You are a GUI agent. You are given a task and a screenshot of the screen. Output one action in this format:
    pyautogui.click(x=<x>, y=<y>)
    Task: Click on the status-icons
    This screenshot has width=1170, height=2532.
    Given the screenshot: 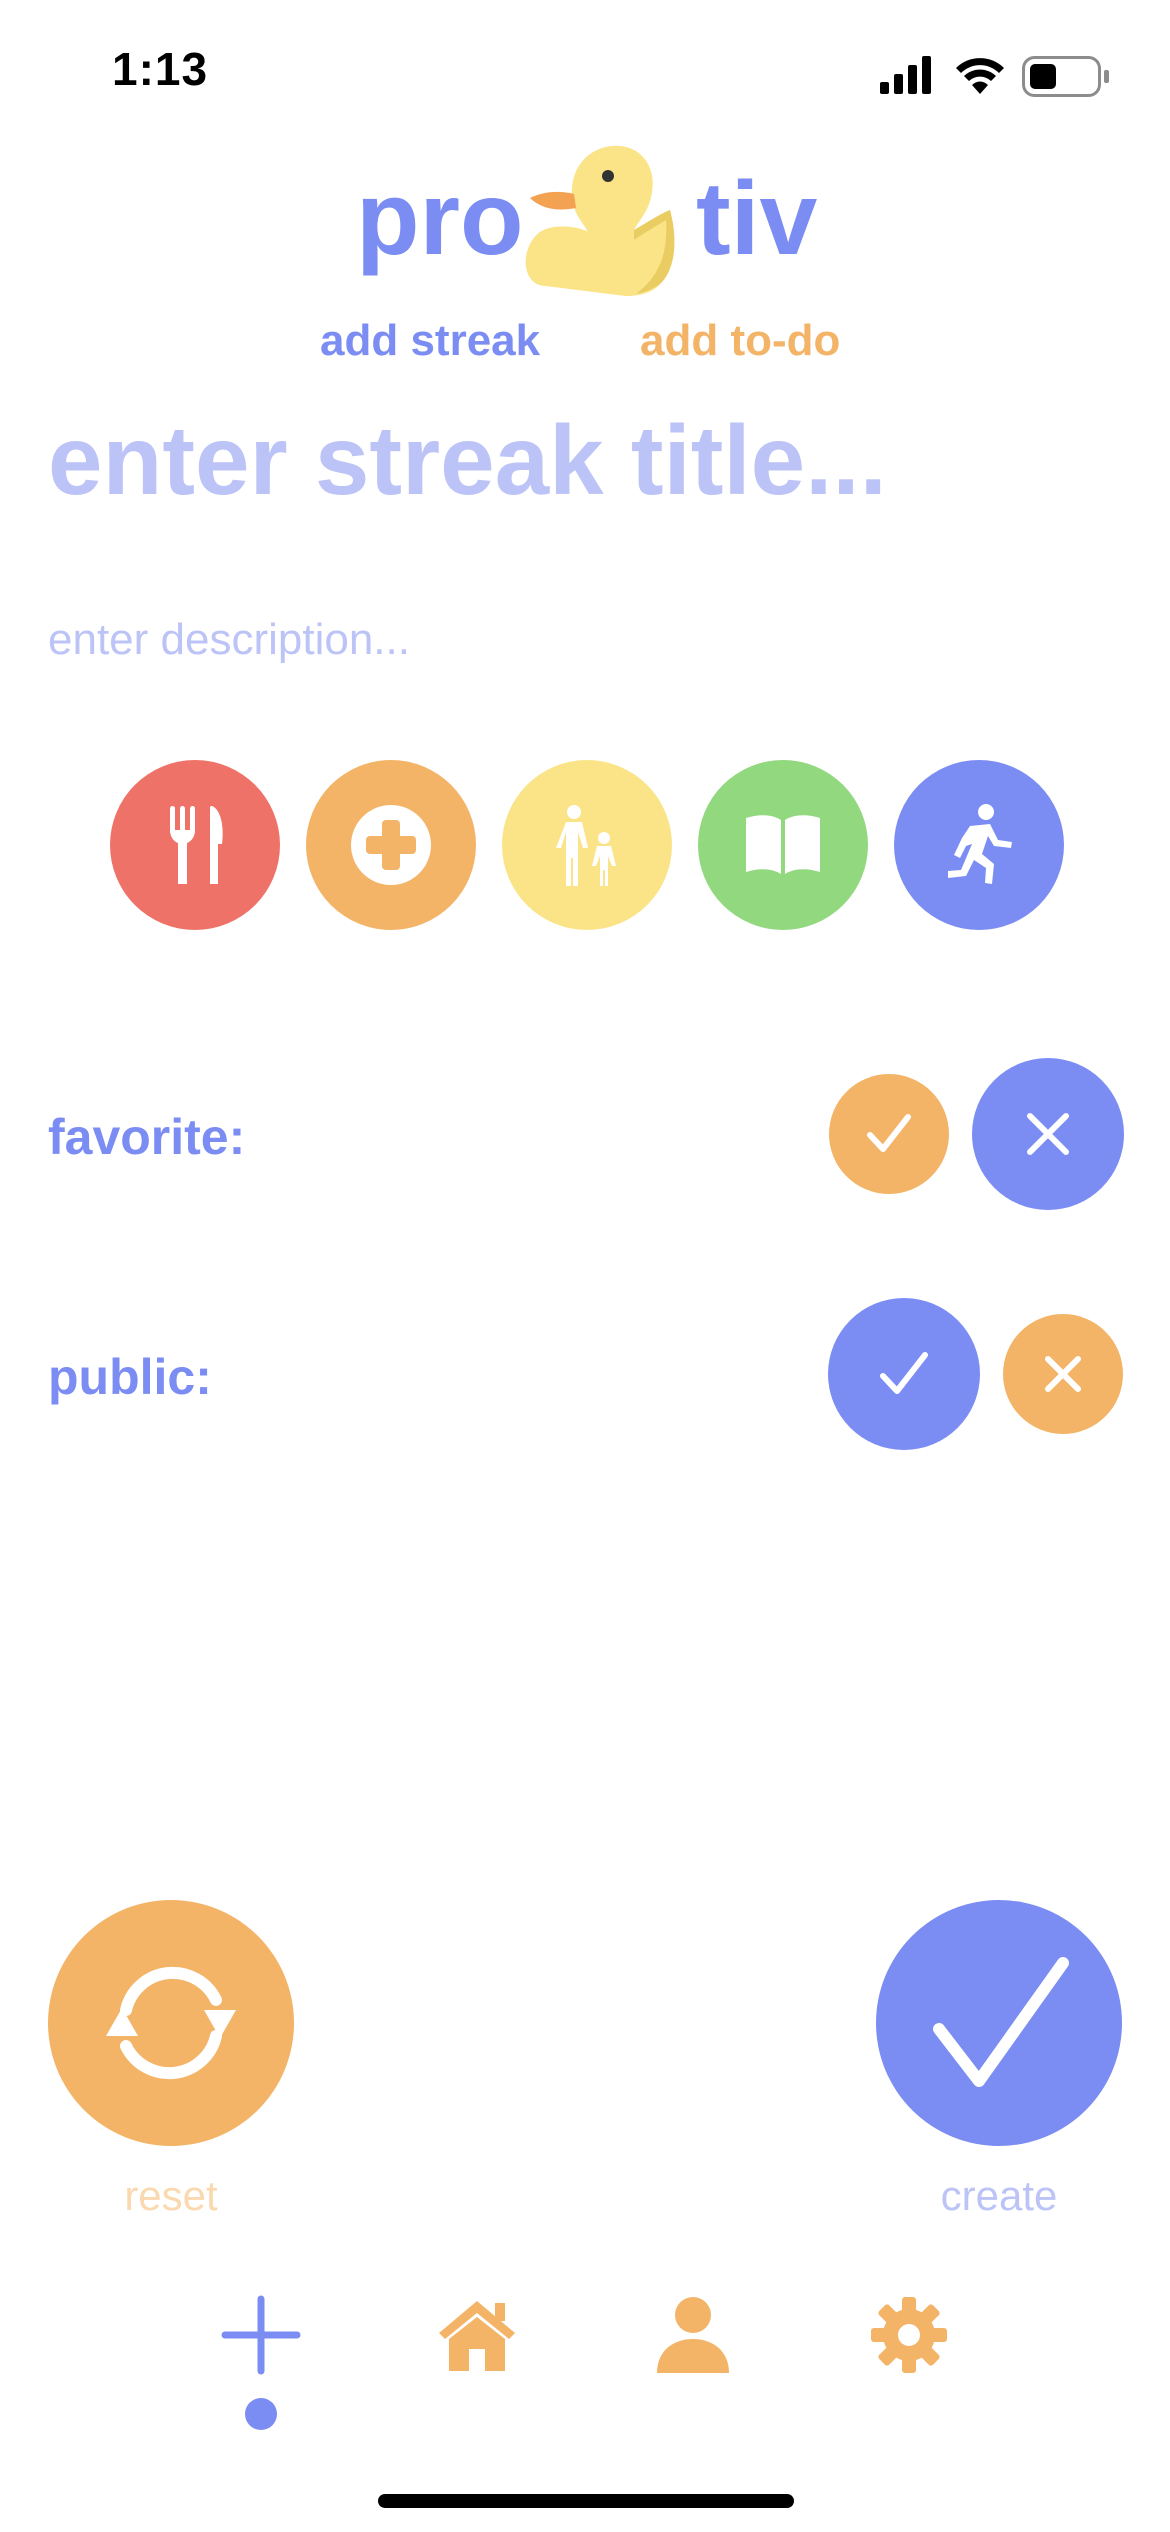 What is the action you would take?
    pyautogui.click(x=1000, y=76)
    